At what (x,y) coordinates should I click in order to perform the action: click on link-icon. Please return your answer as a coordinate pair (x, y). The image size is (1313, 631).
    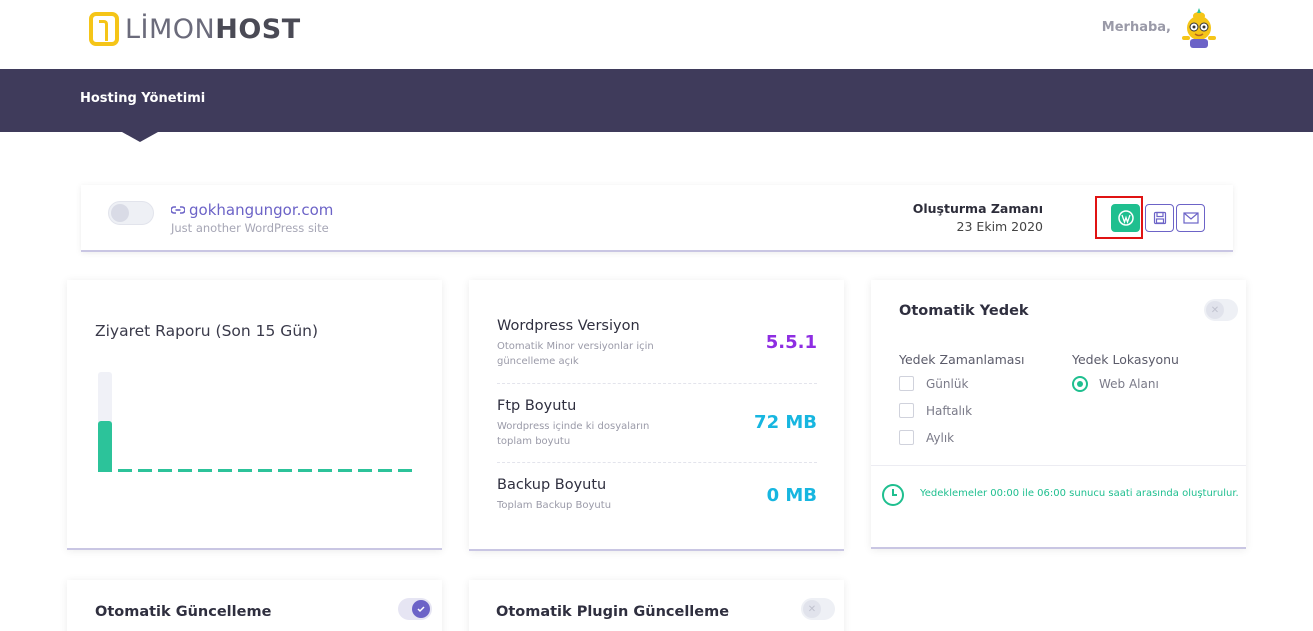
    Looking at the image, I should click on (178, 210).